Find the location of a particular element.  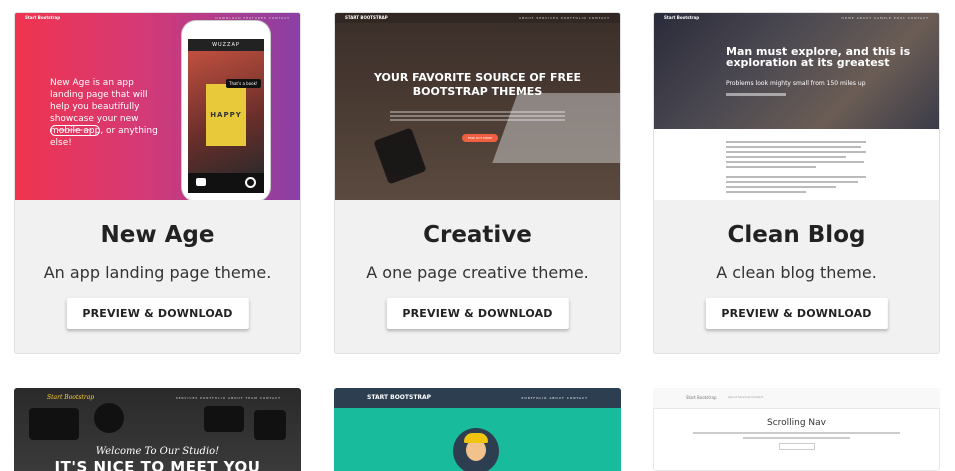

thumbnail-article-body is located at coordinates (796, 164).